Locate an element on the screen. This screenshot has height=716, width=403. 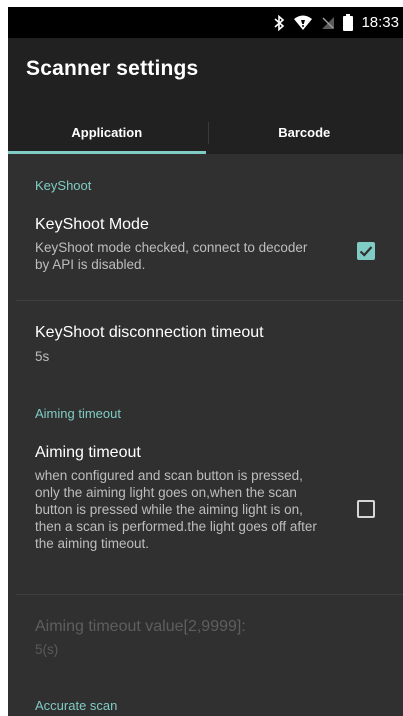
category-accurate-scan: Accurate scan is located at coordinates (76, 705).